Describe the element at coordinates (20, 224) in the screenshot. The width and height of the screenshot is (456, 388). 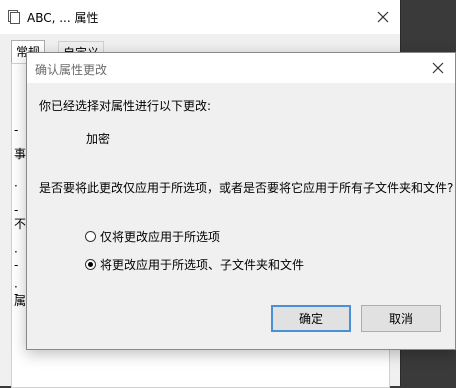
I see `partial-text: 不` at that location.